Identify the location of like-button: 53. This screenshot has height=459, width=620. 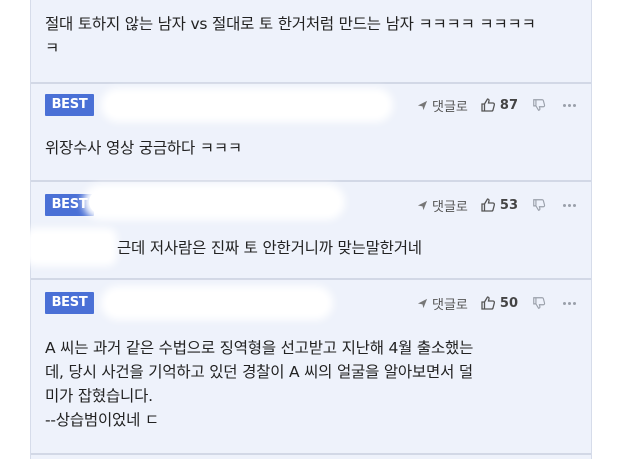
(499, 205).